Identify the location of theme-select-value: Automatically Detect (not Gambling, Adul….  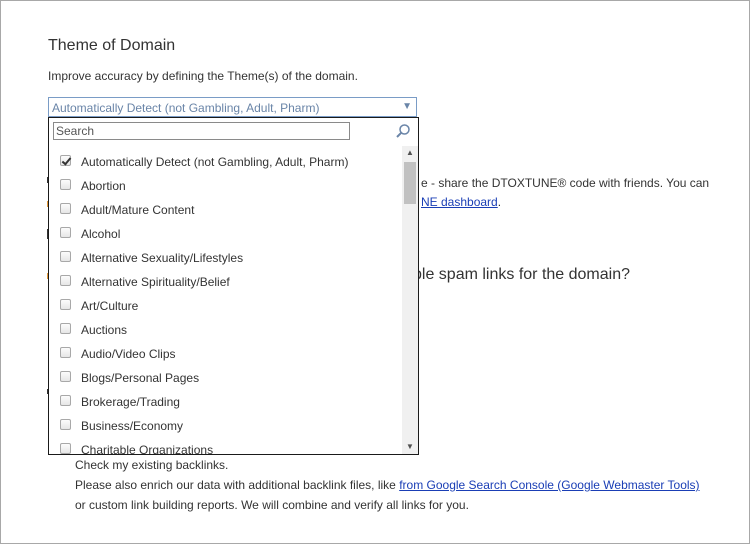
(186, 108).